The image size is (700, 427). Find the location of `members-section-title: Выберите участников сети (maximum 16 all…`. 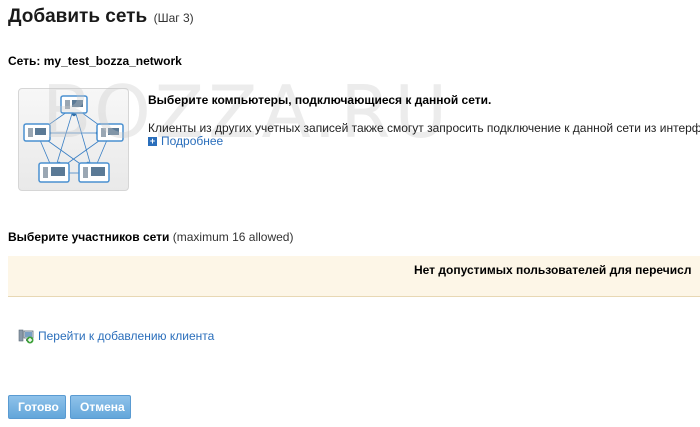

members-section-title: Выберите участников сети (maximum 16 all… is located at coordinates (150, 237).